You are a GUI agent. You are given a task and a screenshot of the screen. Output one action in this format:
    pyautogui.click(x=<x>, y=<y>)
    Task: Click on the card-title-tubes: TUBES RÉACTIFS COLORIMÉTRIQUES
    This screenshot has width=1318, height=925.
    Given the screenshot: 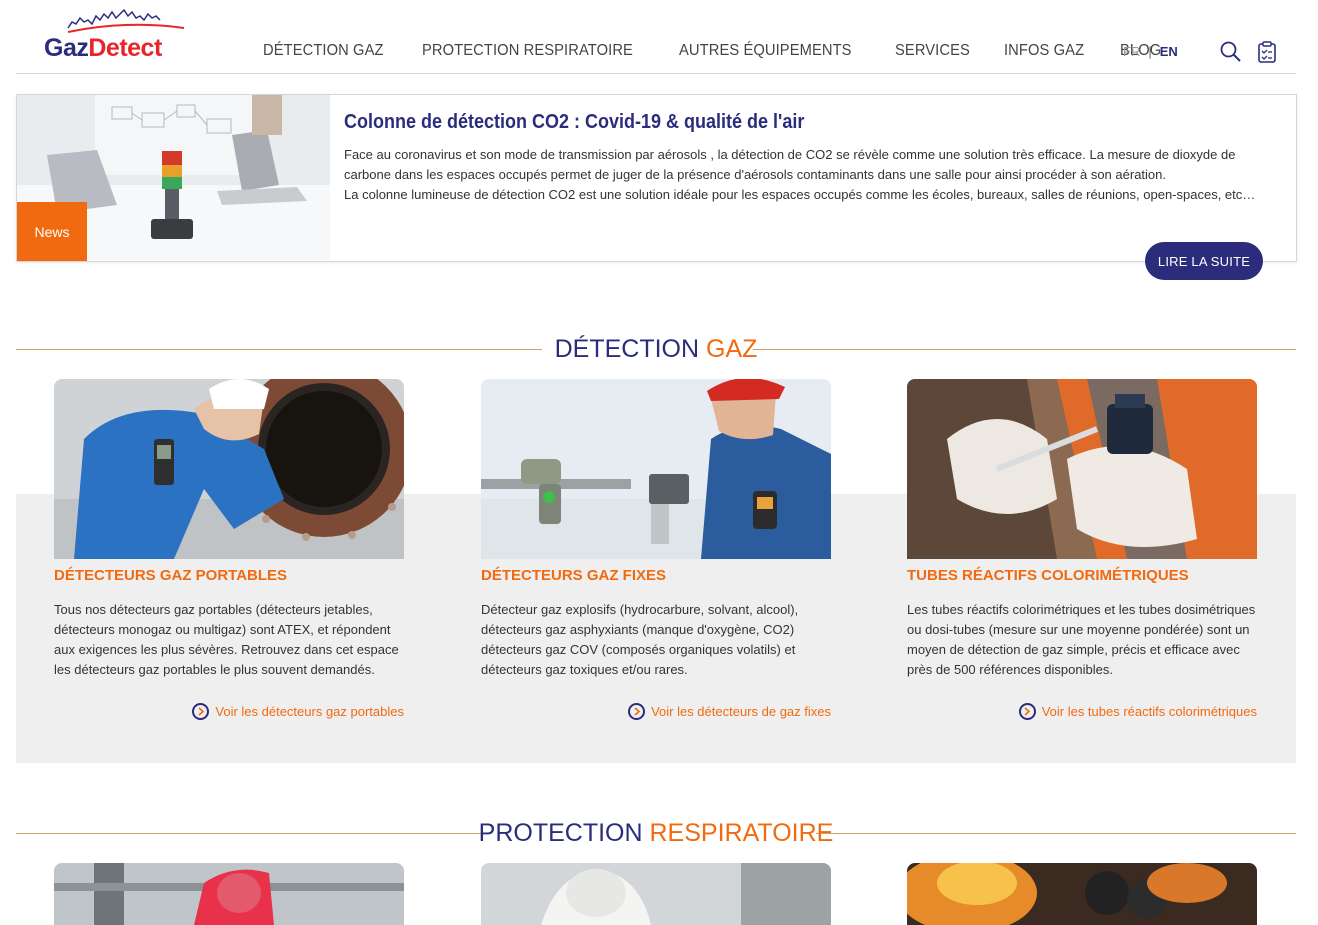 What is the action you would take?
    pyautogui.click(x=1082, y=575)
    